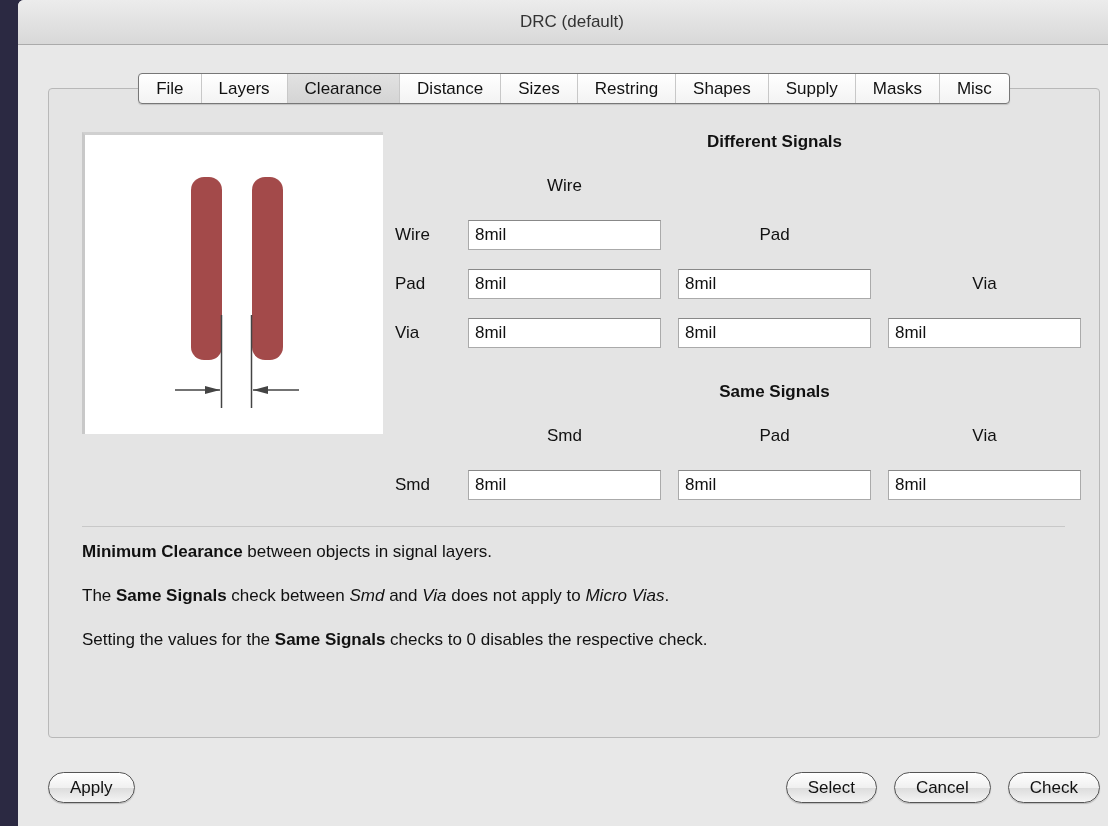  Describe the element at coordinates (343, 88) in the screenshot. I see `tab: Clearance` at that location.